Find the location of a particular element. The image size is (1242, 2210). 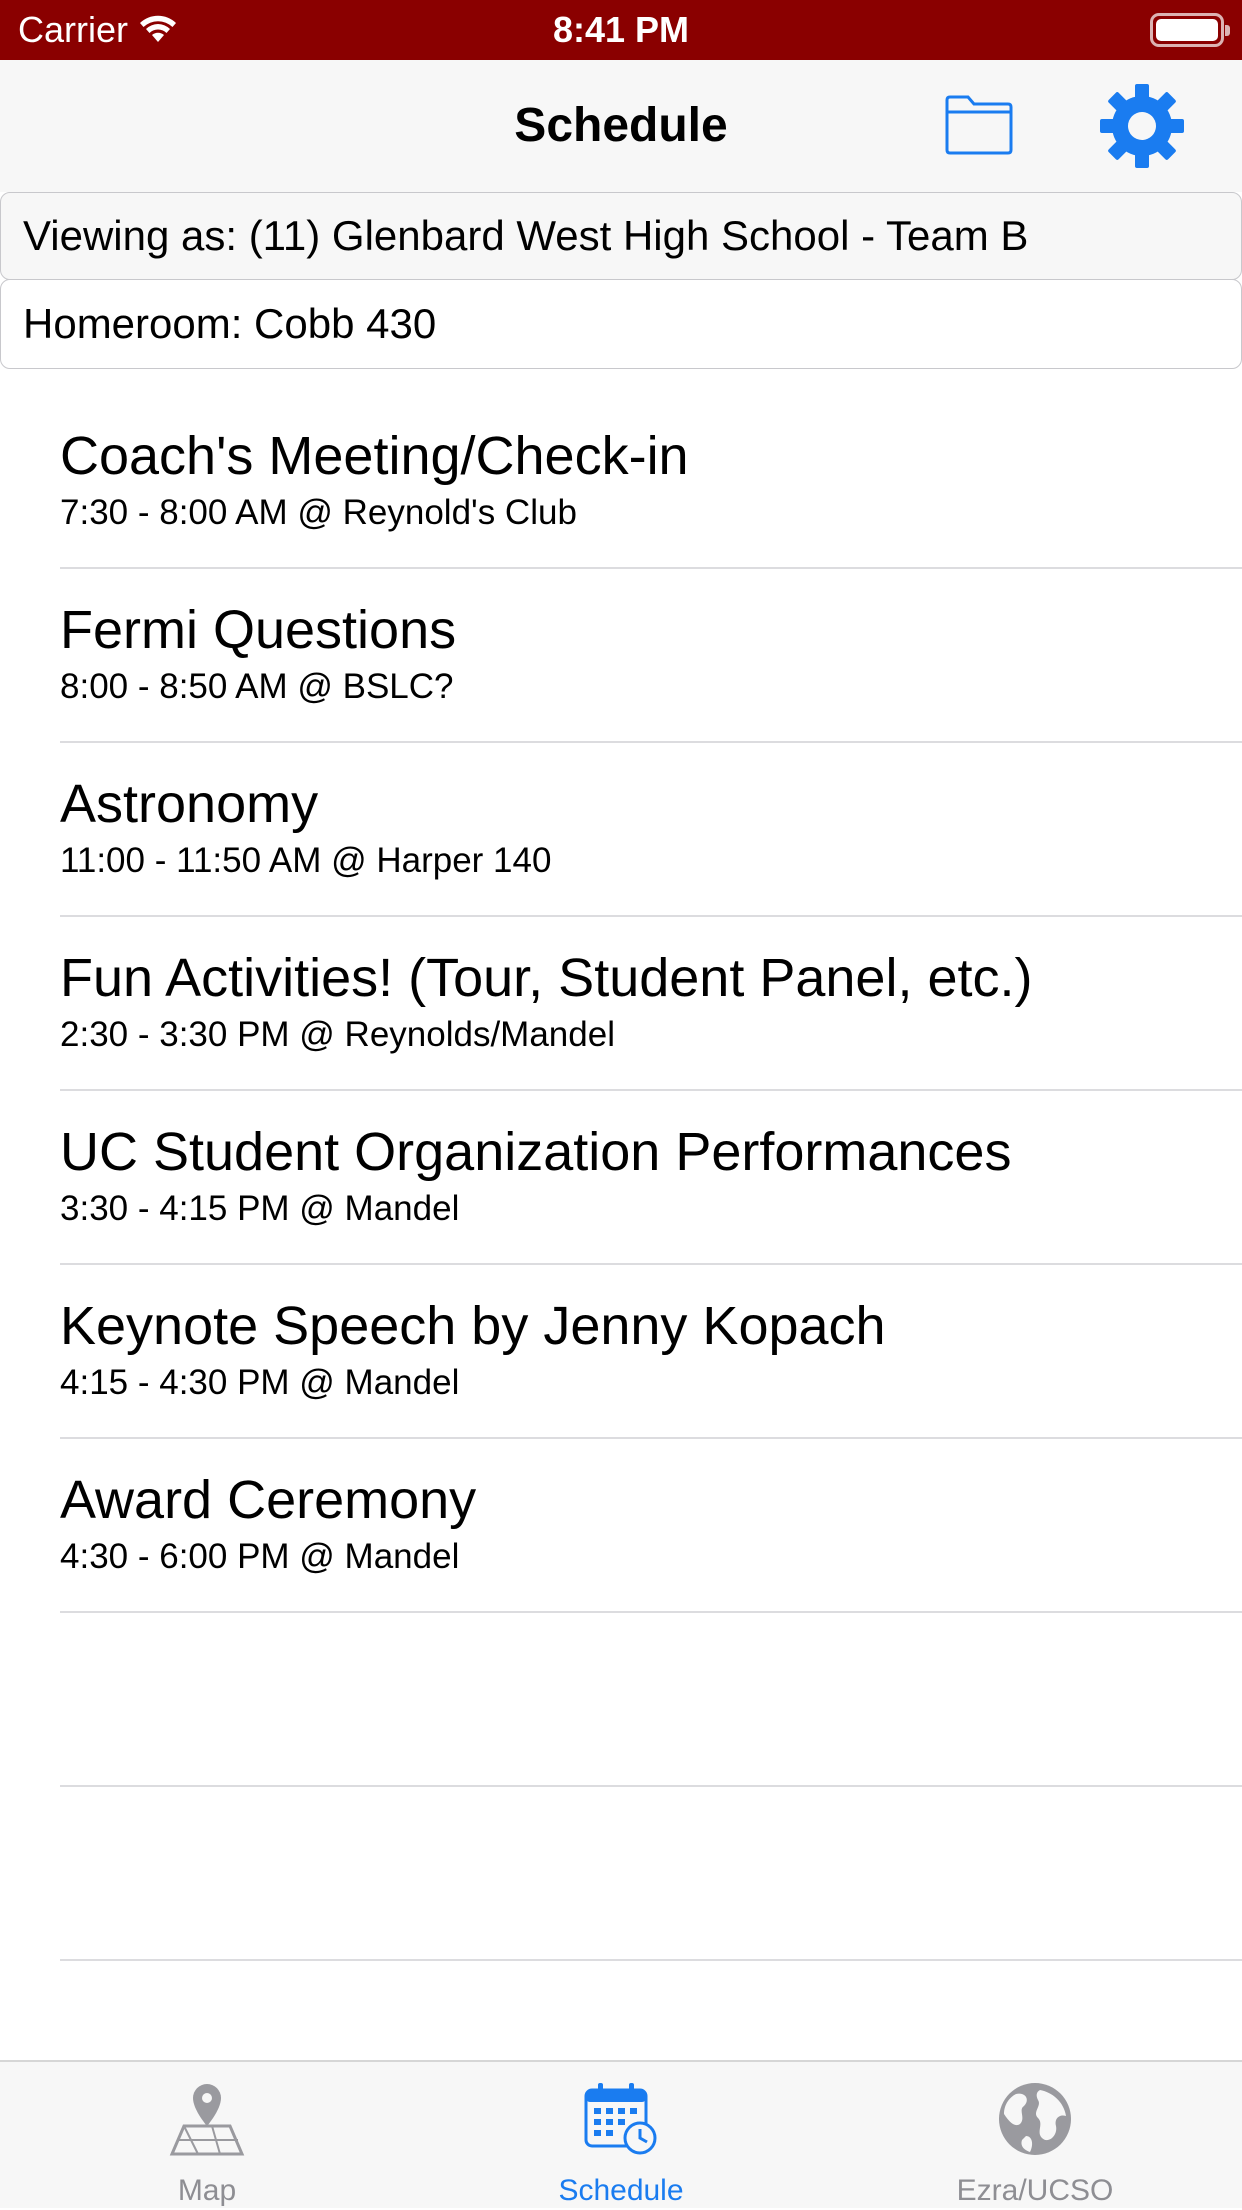

tab-ezra-ucso: Ezra/UCSO is located at coordinates (1035, 2136).